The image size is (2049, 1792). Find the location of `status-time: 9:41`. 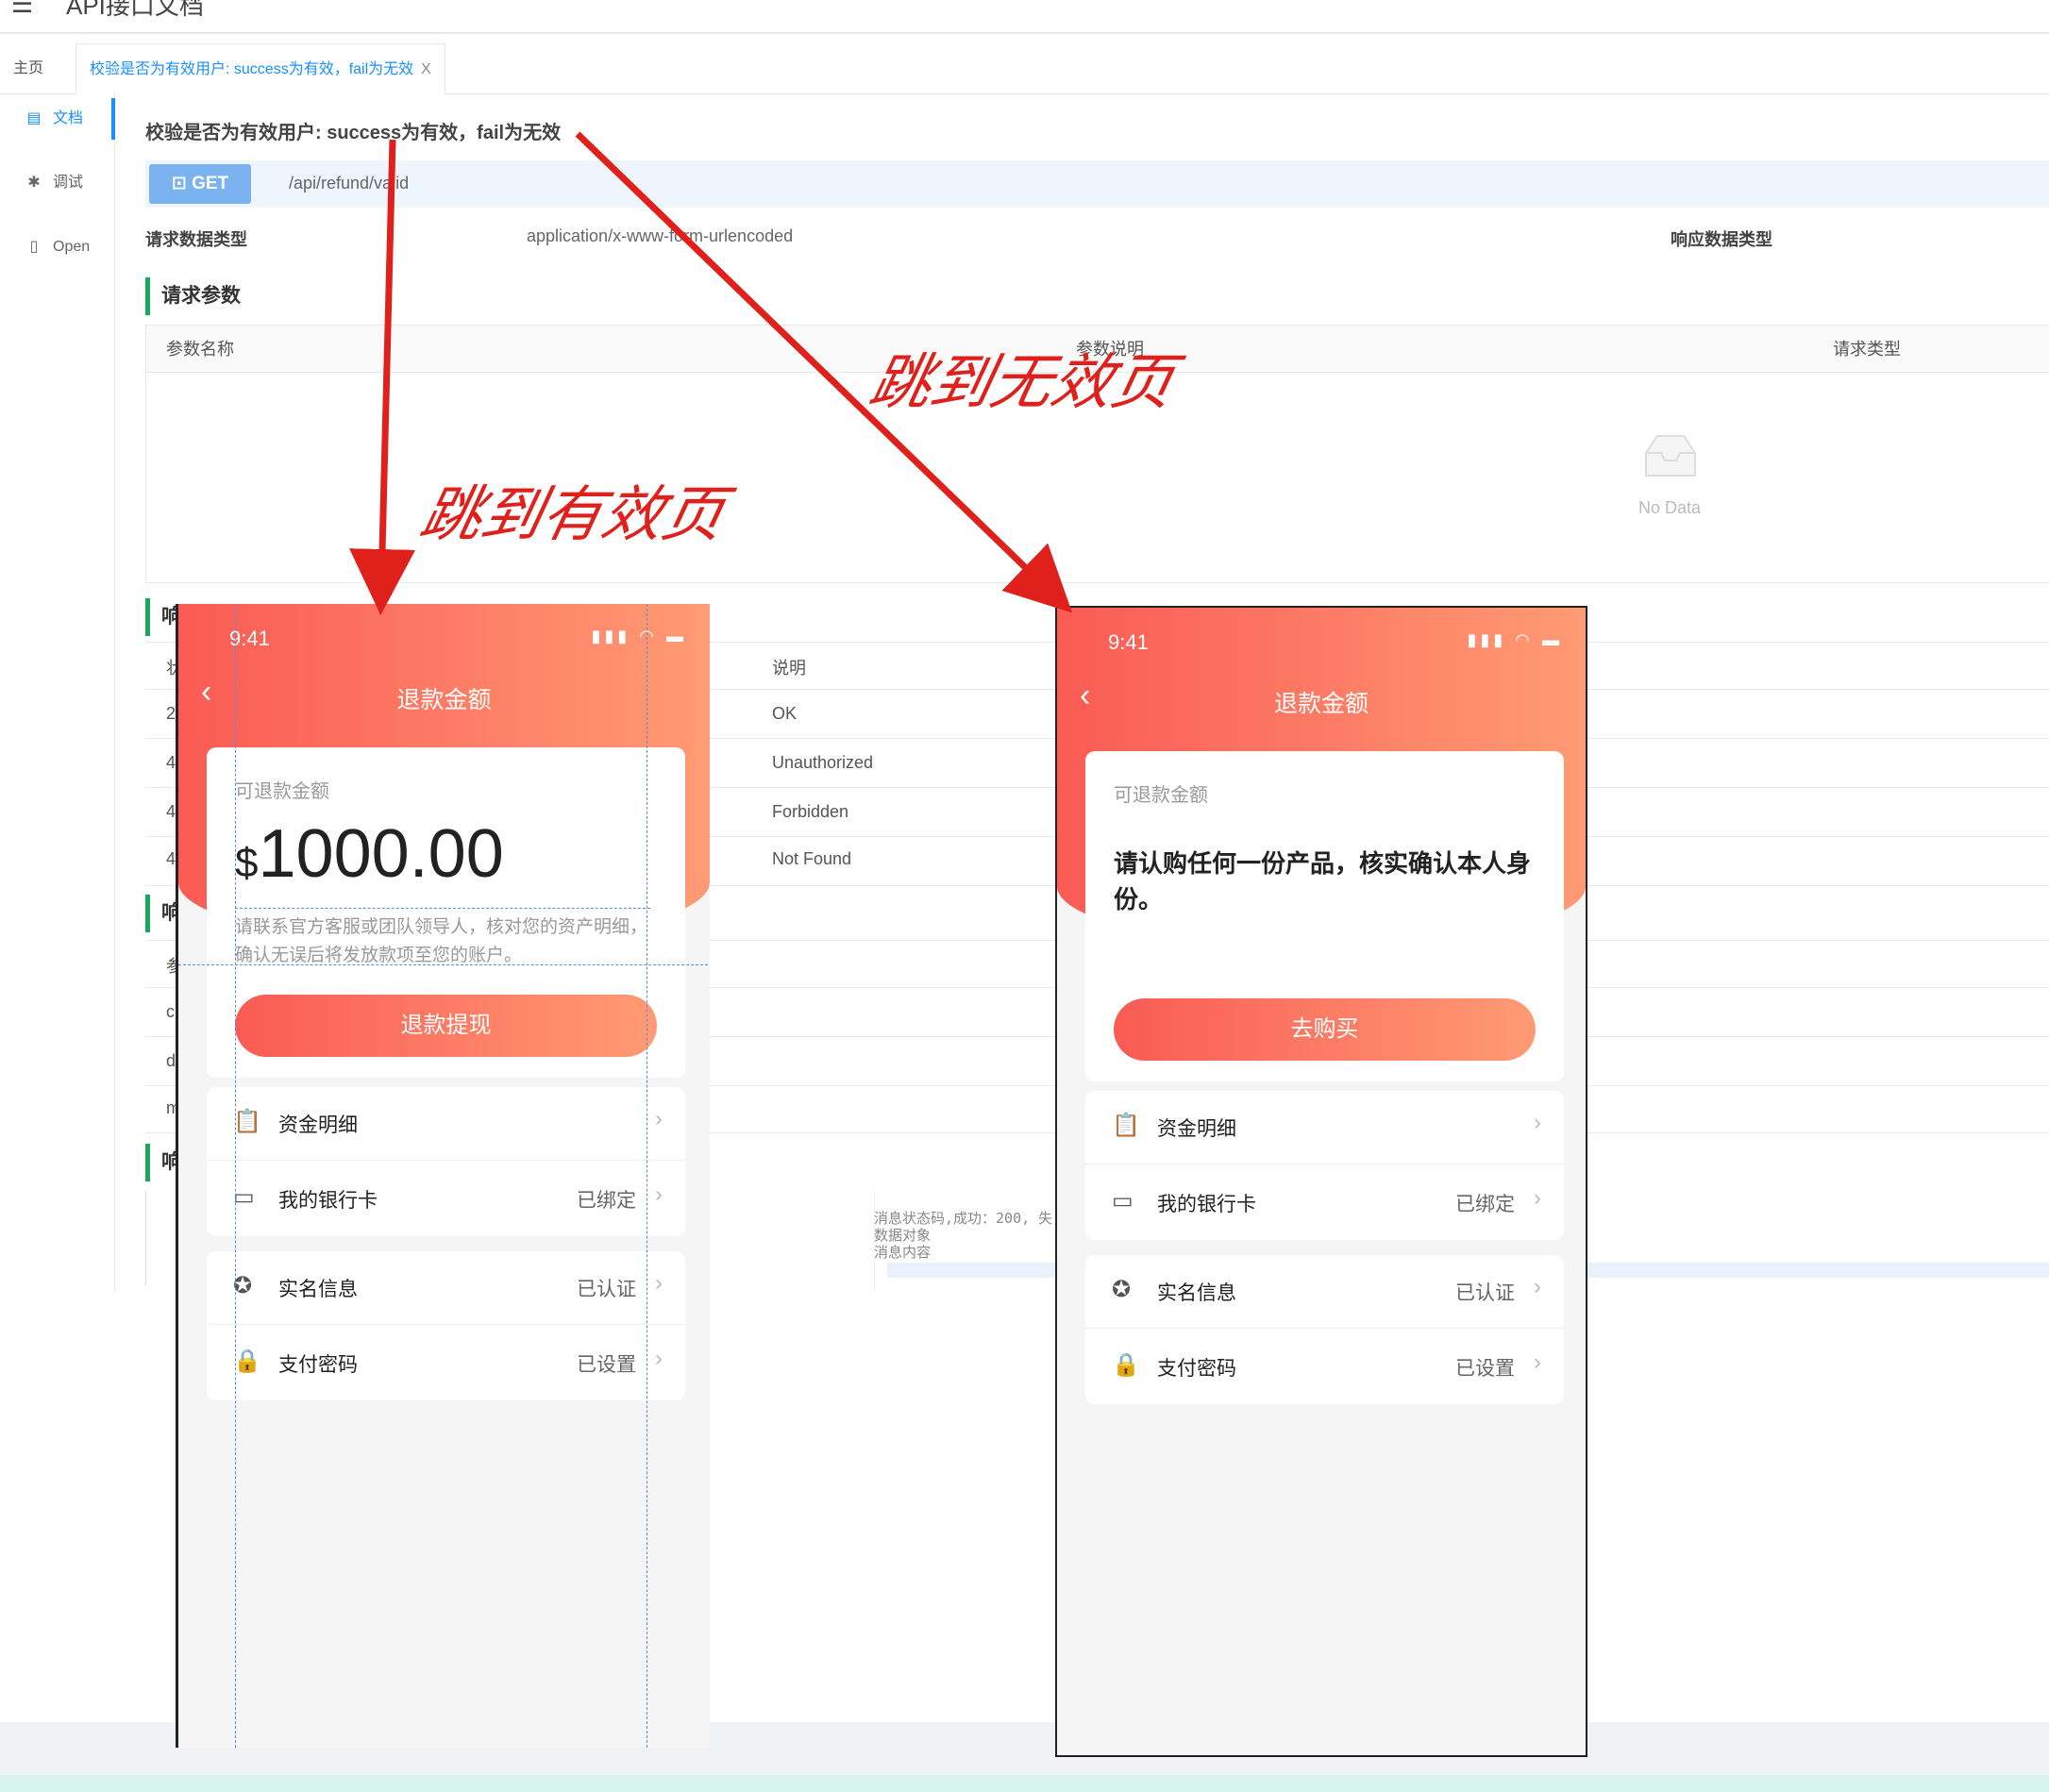

status-time: 9:41 is located at coordinates (1128, 642).